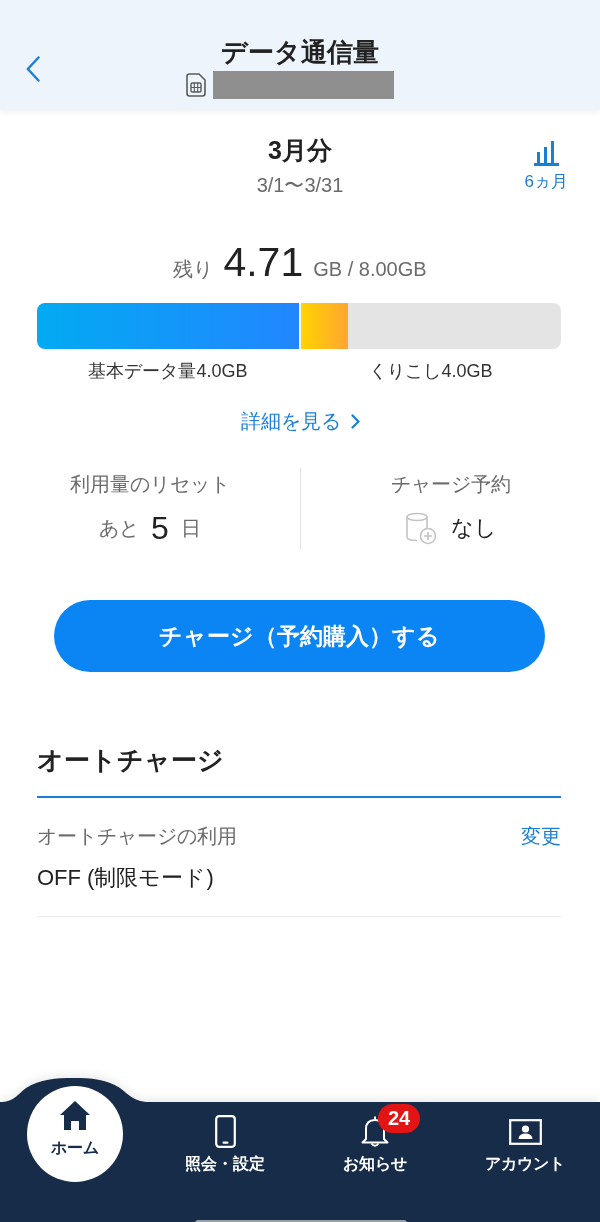  What do you see at coordinates (300, 185) in the screenshot?
I see `date-range: 3/1〜3/31` at bounding box center [300, 185].